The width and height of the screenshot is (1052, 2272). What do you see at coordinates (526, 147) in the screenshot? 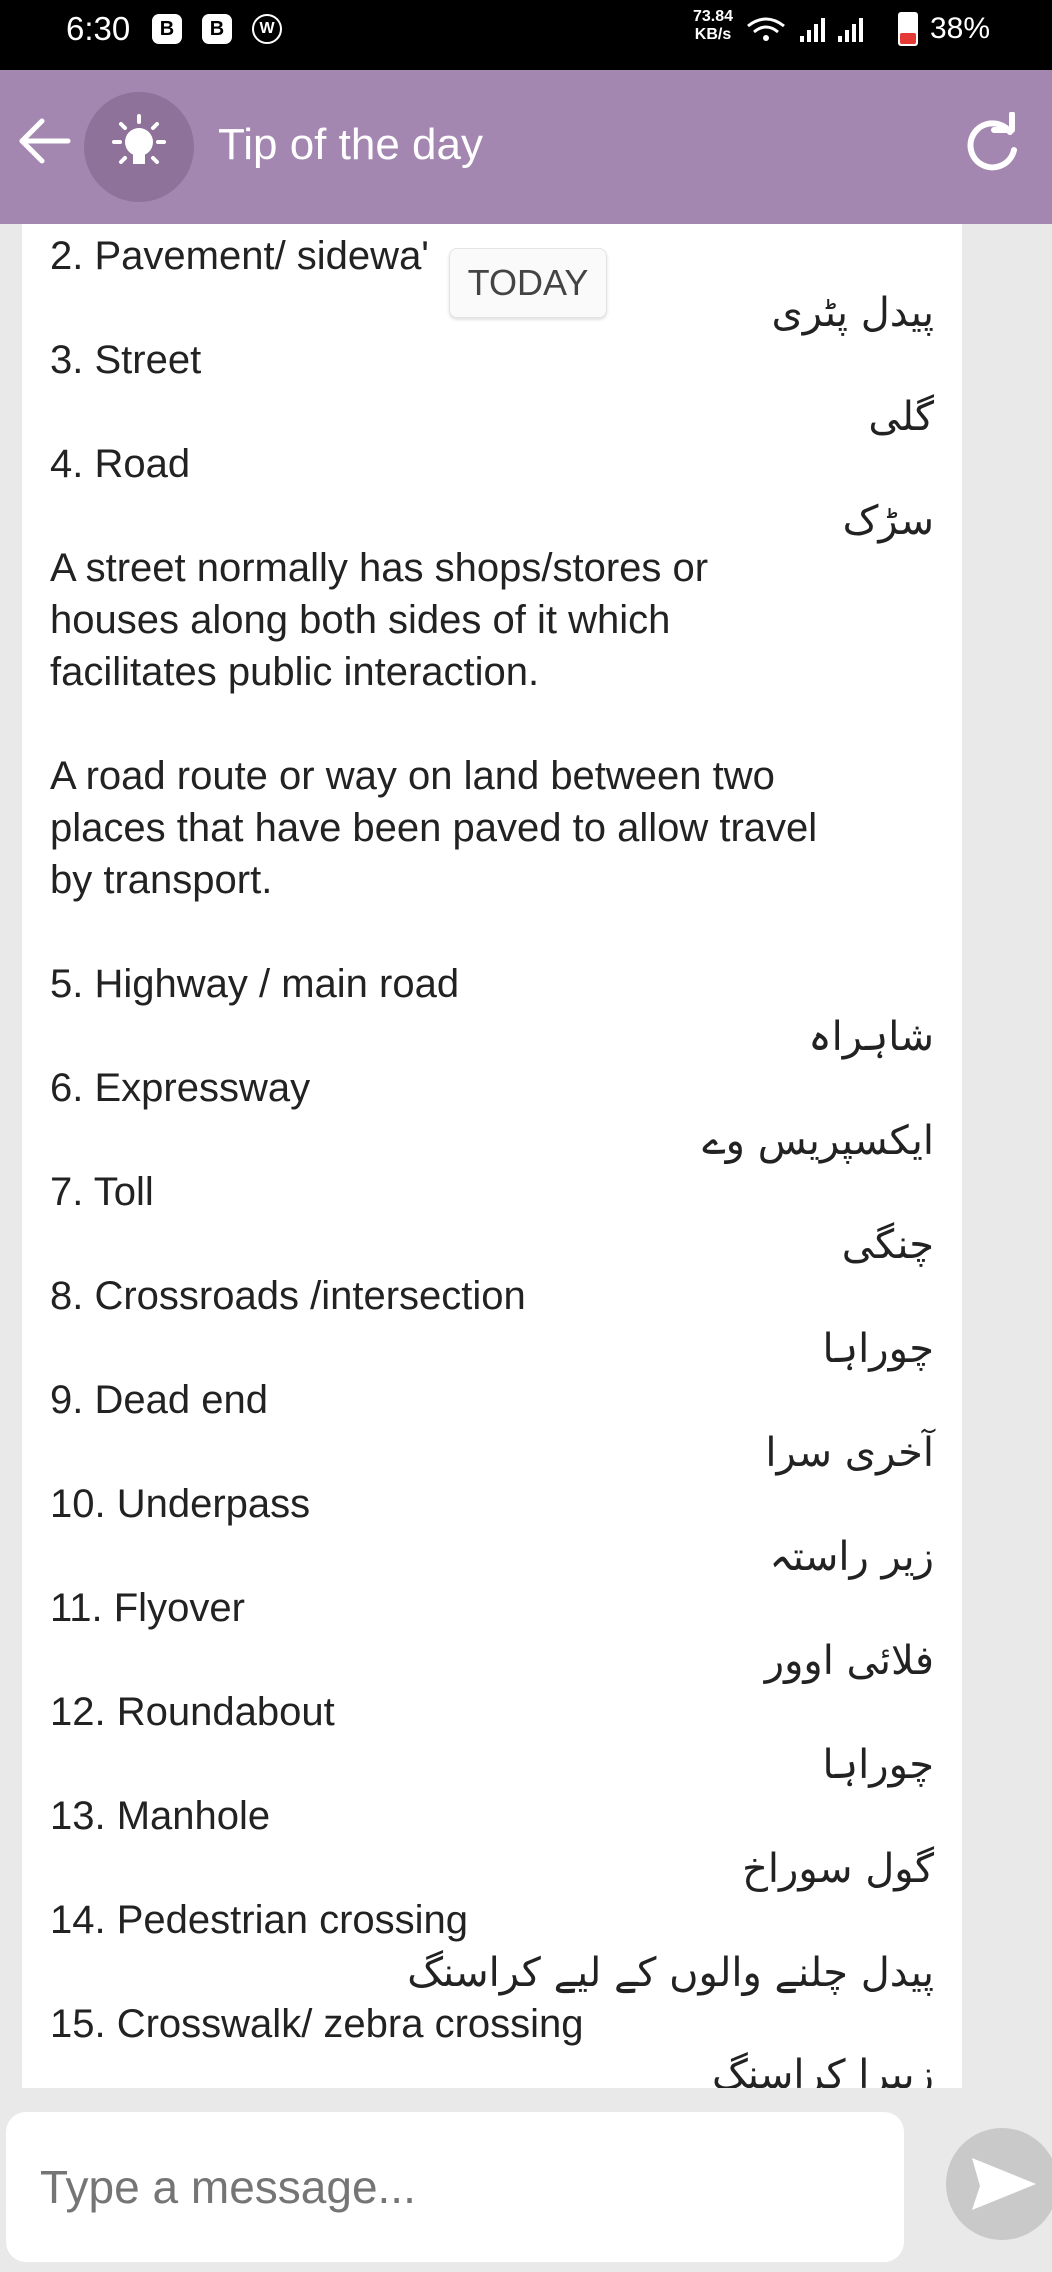
I see `app-bar: Tip of the day` at bounding box center [526, 147].